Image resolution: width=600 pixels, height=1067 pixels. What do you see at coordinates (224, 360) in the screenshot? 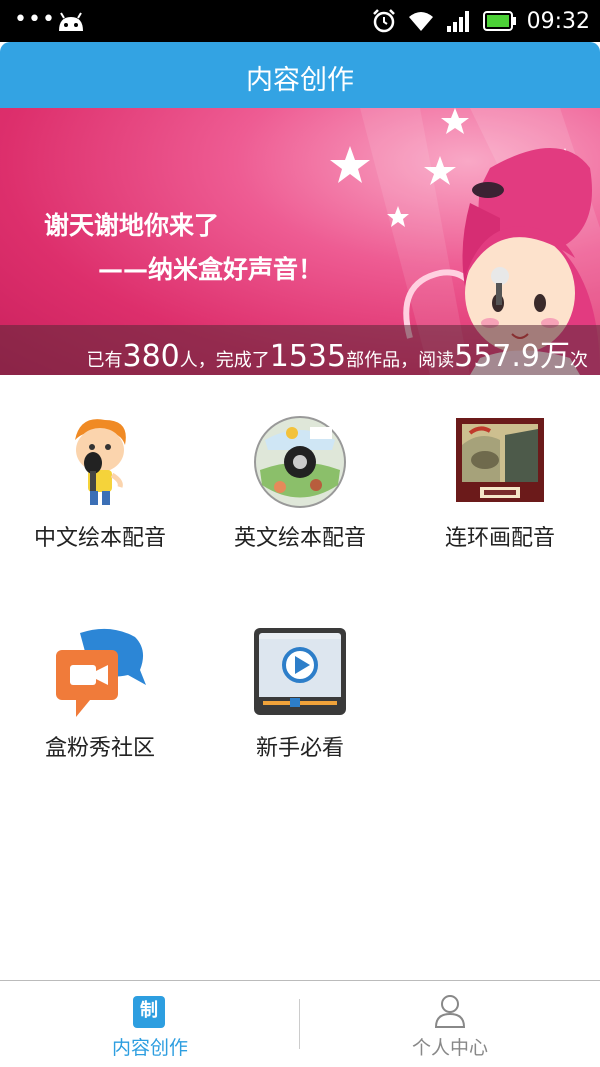
I see `stats-users-unit: 人，完成了` at bounding box center [224, 360].